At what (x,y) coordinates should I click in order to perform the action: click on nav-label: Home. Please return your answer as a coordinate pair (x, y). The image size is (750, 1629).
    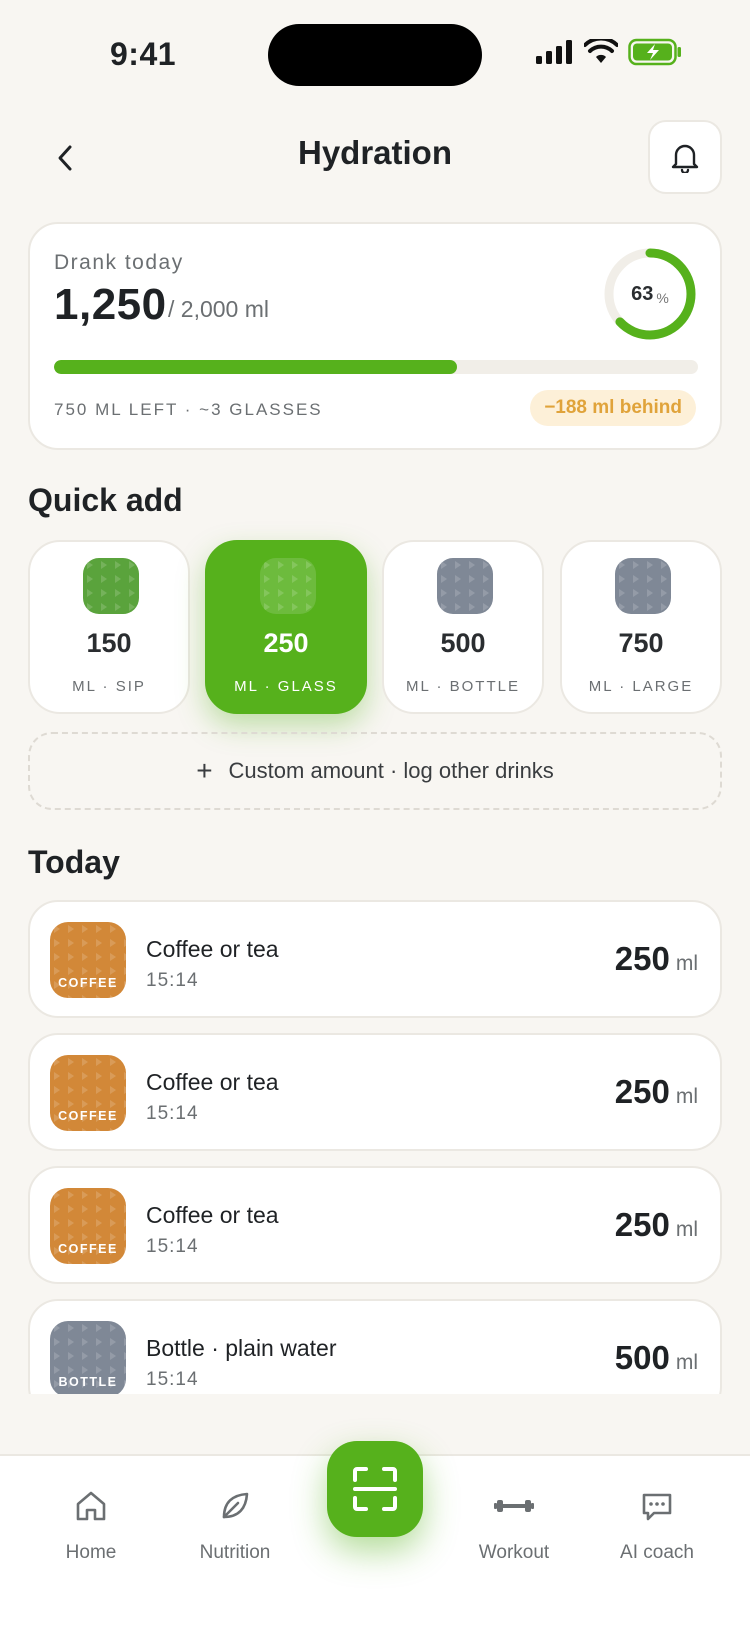
    Looking at the image, I should click on (91, 1552).